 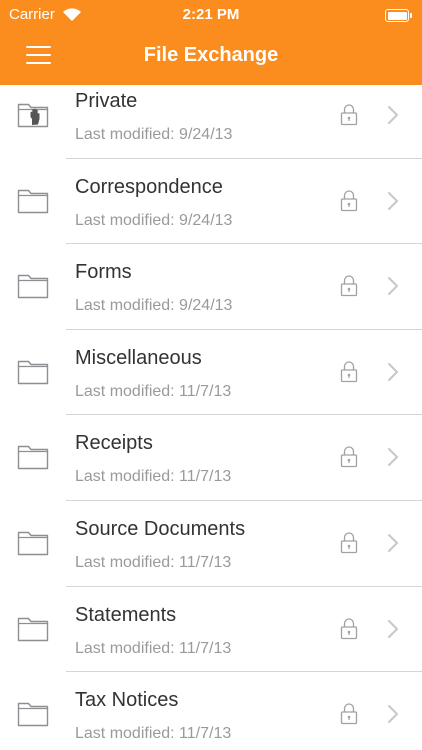 I want to click on folder-name: Private, so click(x=106, y=101).